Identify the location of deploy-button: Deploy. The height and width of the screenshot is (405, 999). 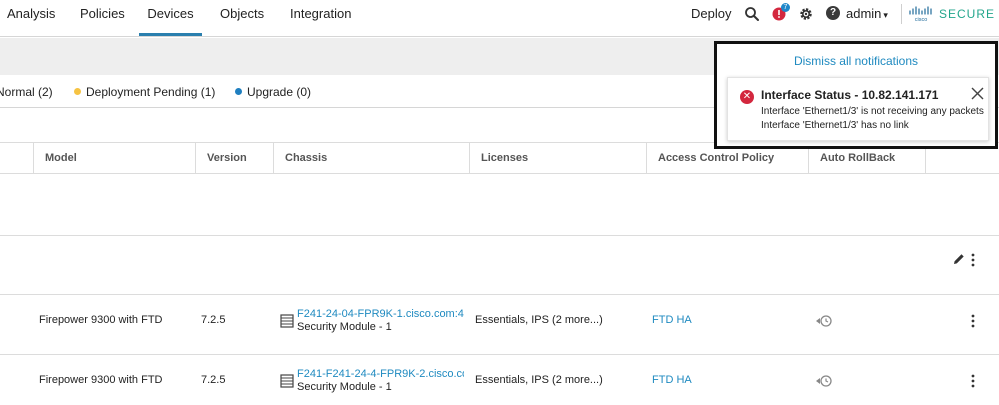
(711, 13).